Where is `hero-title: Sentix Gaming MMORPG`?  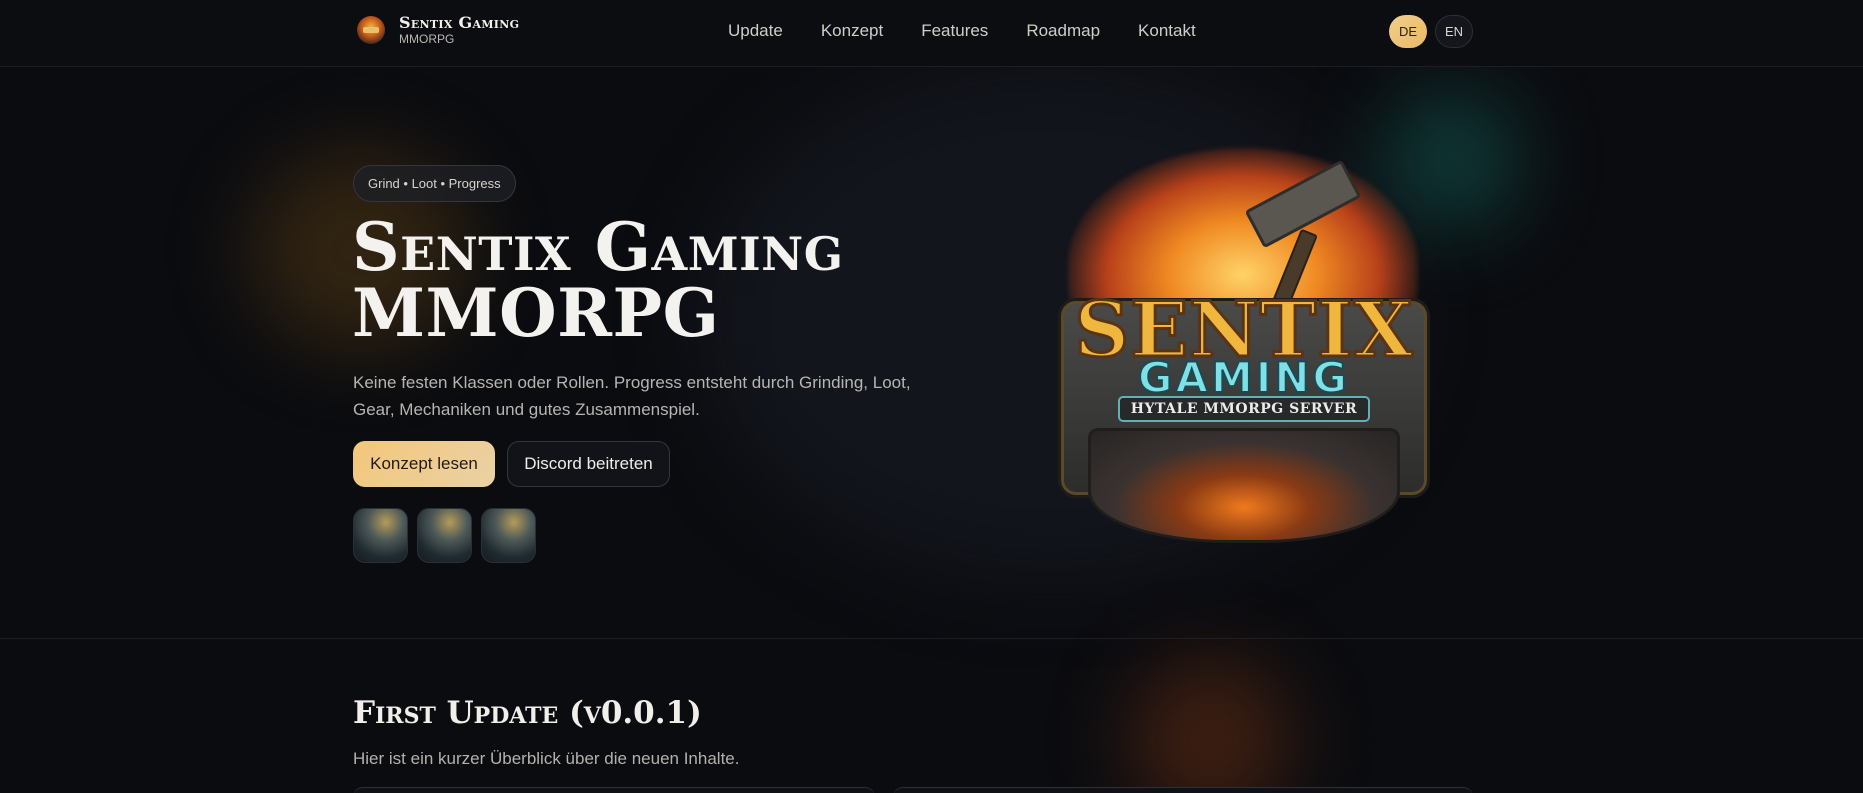 hero-title: Sentix Gaming MMORPG is located at coordinates (632, 280).